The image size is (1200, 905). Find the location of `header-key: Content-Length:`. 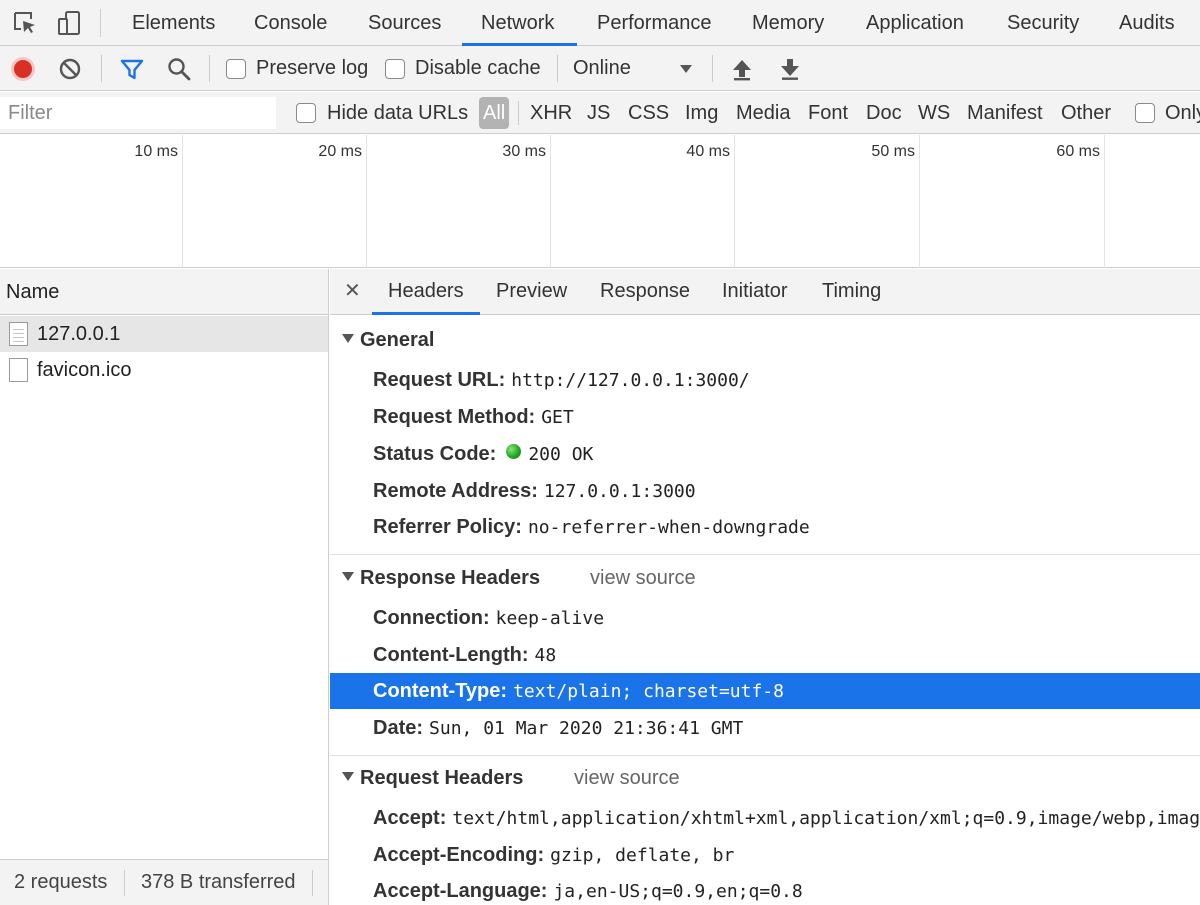

header-key: Content-Length: is located at coordinates (451, 655).